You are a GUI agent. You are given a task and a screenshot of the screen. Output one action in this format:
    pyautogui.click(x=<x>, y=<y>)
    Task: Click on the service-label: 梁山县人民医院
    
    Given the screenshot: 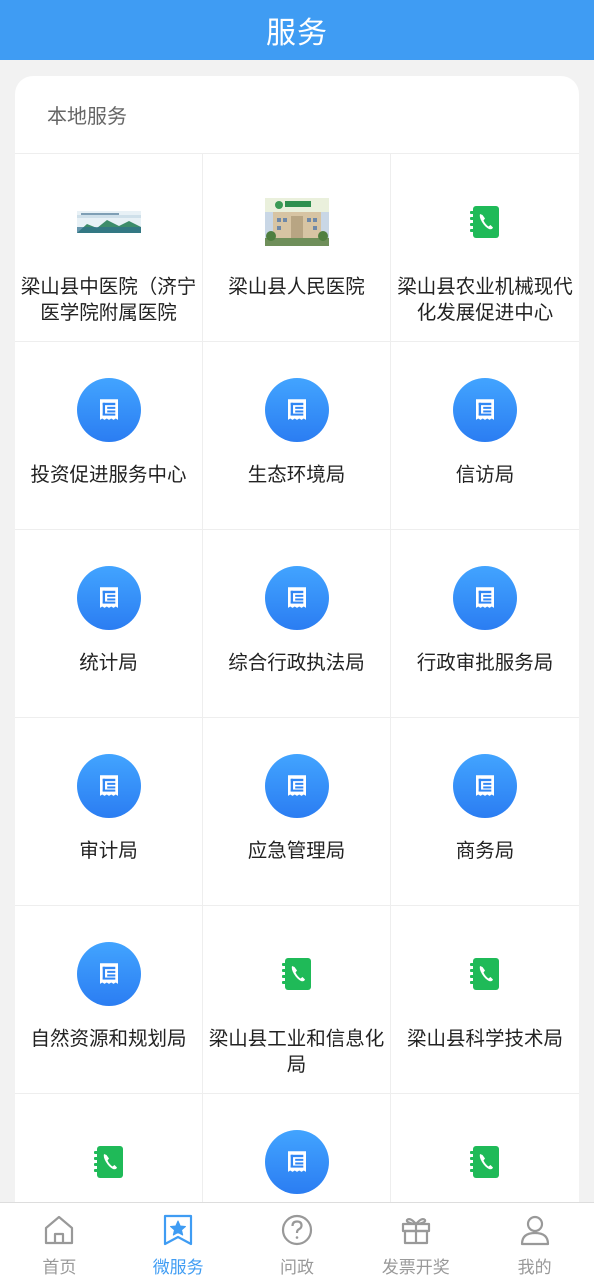 What is the action you would take?
    pyautogui.click(x=296, y=286)
    